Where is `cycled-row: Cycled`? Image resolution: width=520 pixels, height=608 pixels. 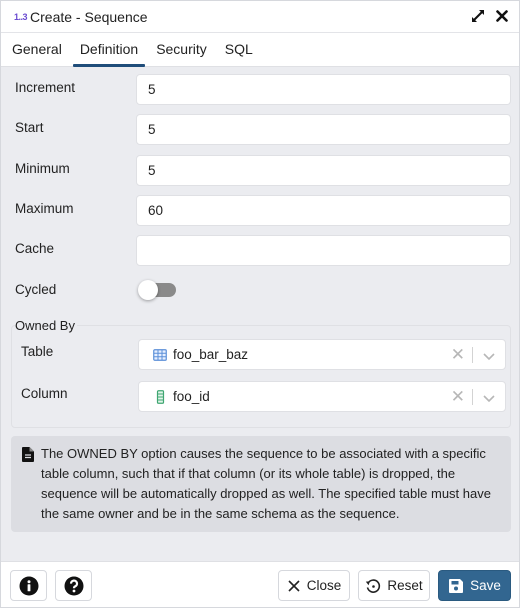 cycled-row: Cycled is located at coordinates (260, 292).